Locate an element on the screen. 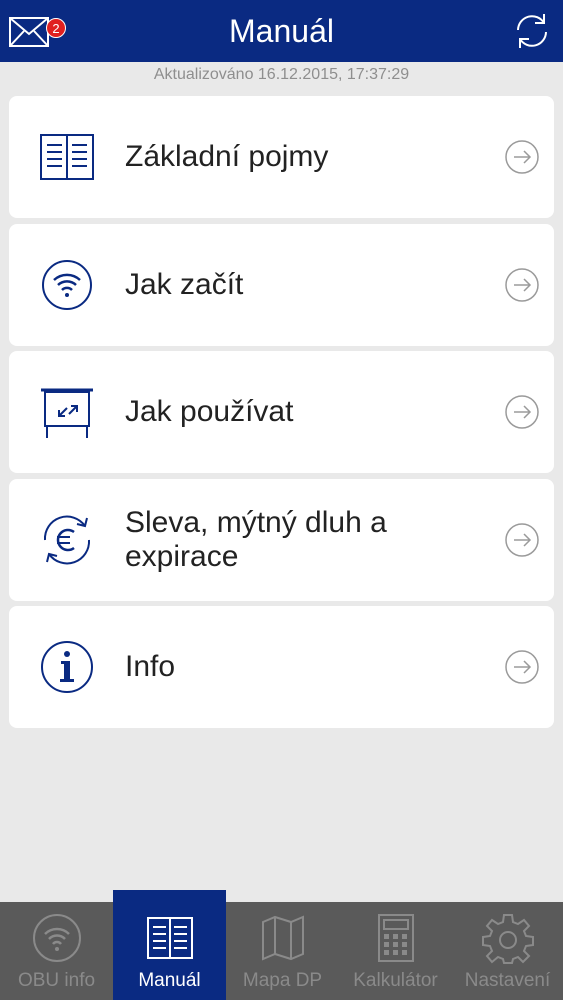 This screenshot has height=1000, width=563. menu-item-zakladni-pojmy: Základní pojmy is located at coordinates (281, 157).